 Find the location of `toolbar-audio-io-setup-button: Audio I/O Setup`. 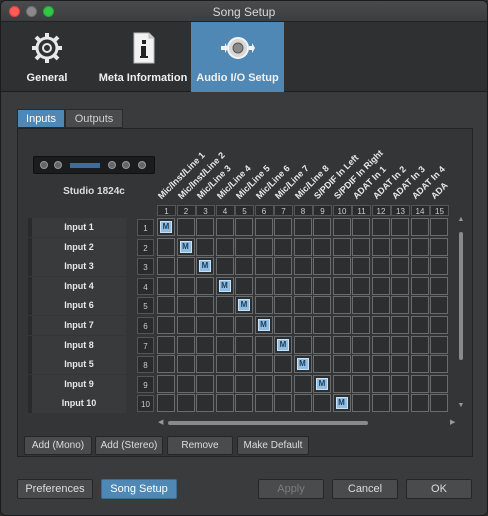

toolbar-audio-io-setup-button: Audio I/O Setup is located at coordinates (237, 57).